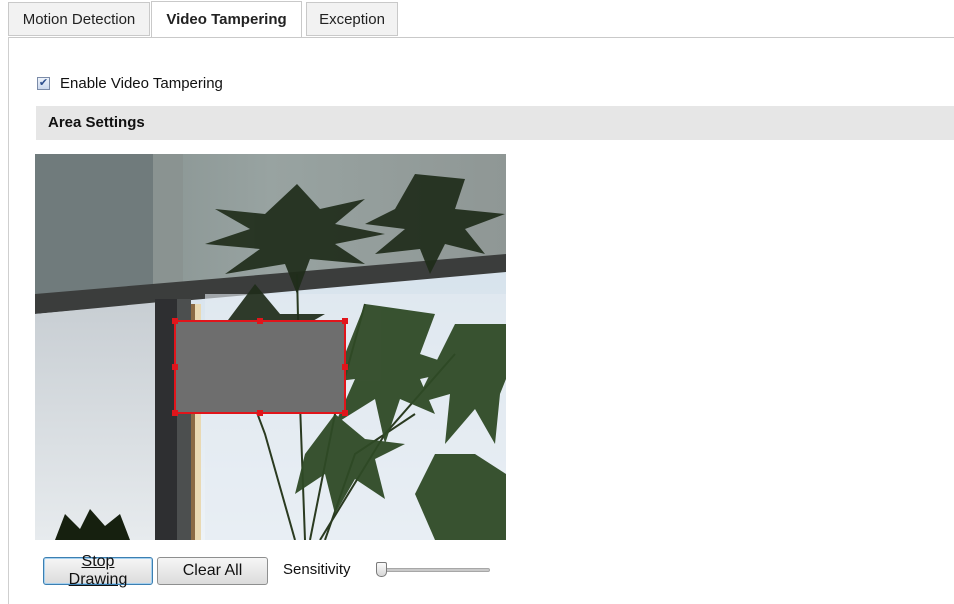 This screenshot has width=954, height=604. What do you see at coordinates (98, 570) in the screenshot?
I see `stop-drawing-button: Stop Drawing` at bounding box center [98, 570].